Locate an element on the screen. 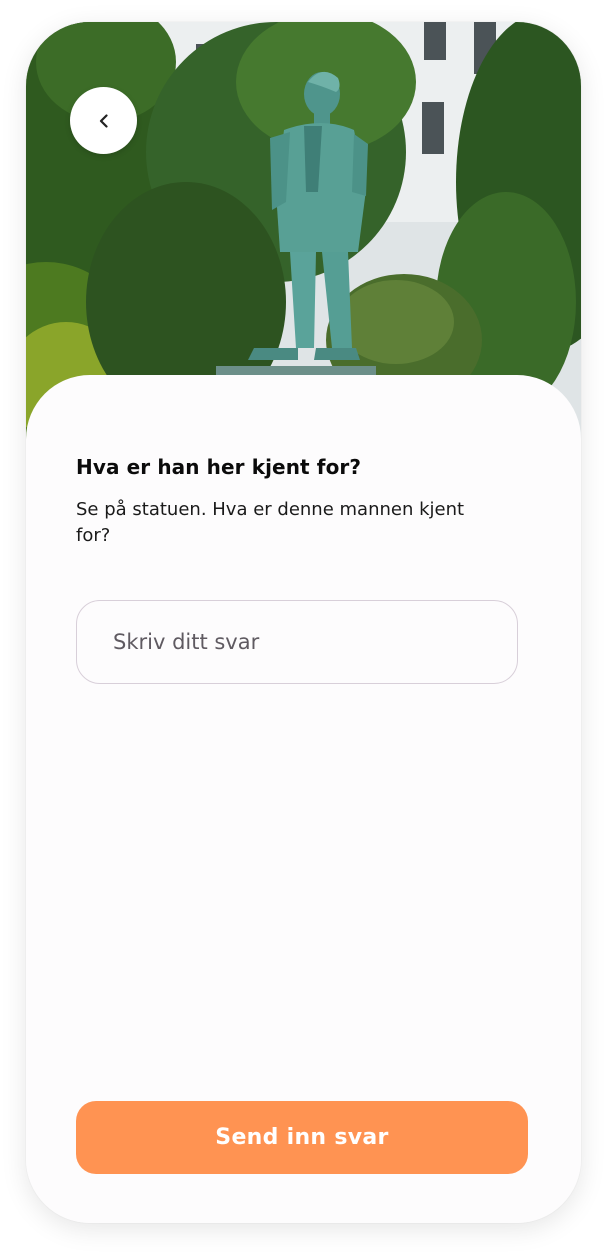  chevron-left-icon is located at coordinates (103, 120).